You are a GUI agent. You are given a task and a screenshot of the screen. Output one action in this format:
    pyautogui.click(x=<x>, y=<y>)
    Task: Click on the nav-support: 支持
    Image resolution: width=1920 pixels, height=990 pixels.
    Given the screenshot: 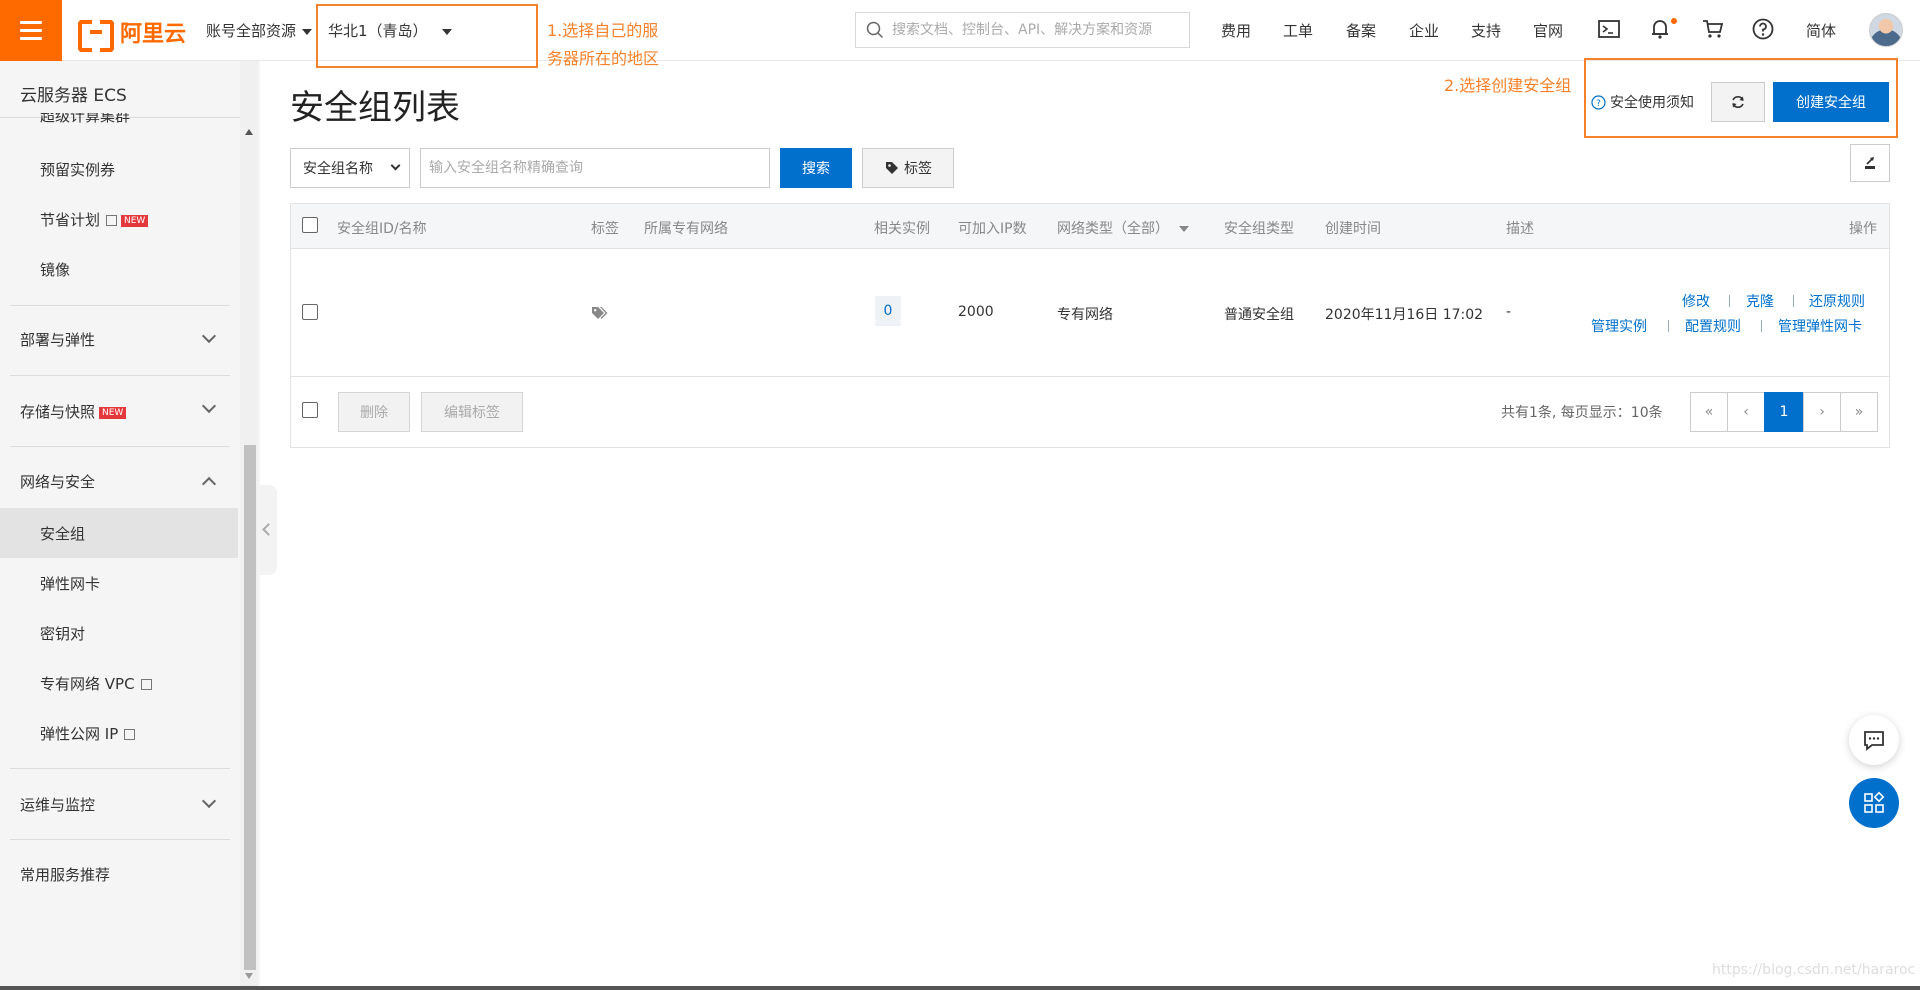 What is the action you would take?
    pyautogui.click(x=1486, y=30)
    